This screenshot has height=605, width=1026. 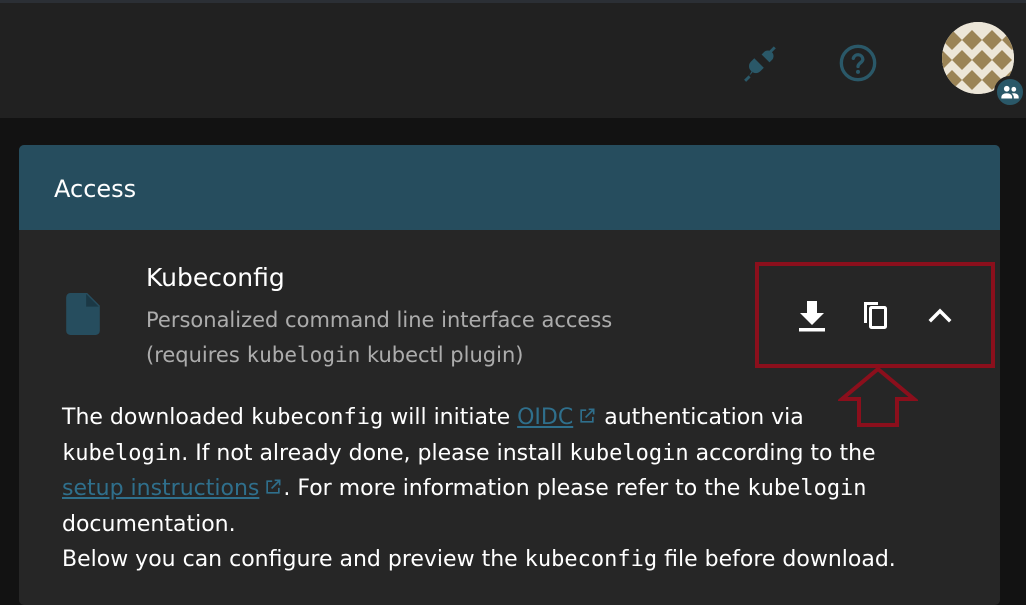 What do you see at coordinates (149, 524) in the screenshot?
I see `description-line: documentation.` at bounding box center [149, 524].